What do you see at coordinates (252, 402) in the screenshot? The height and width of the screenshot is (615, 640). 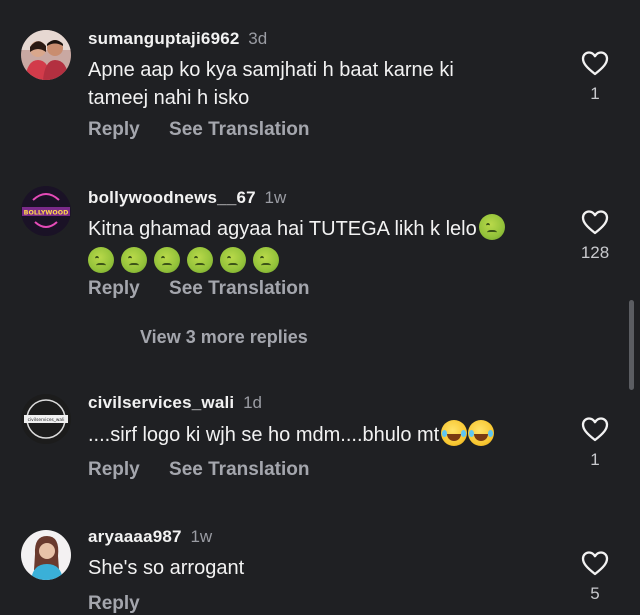 I see `comment-age: 1d` at bounding box center [252, 402].